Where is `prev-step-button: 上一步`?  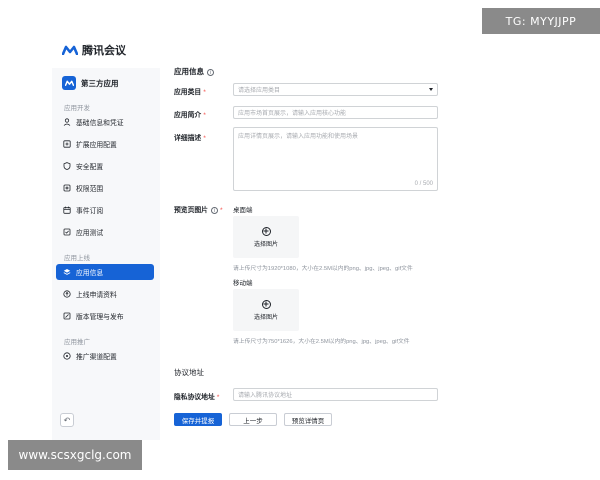 prev-step-button: 上一步 is located at coordinates (253, 419).